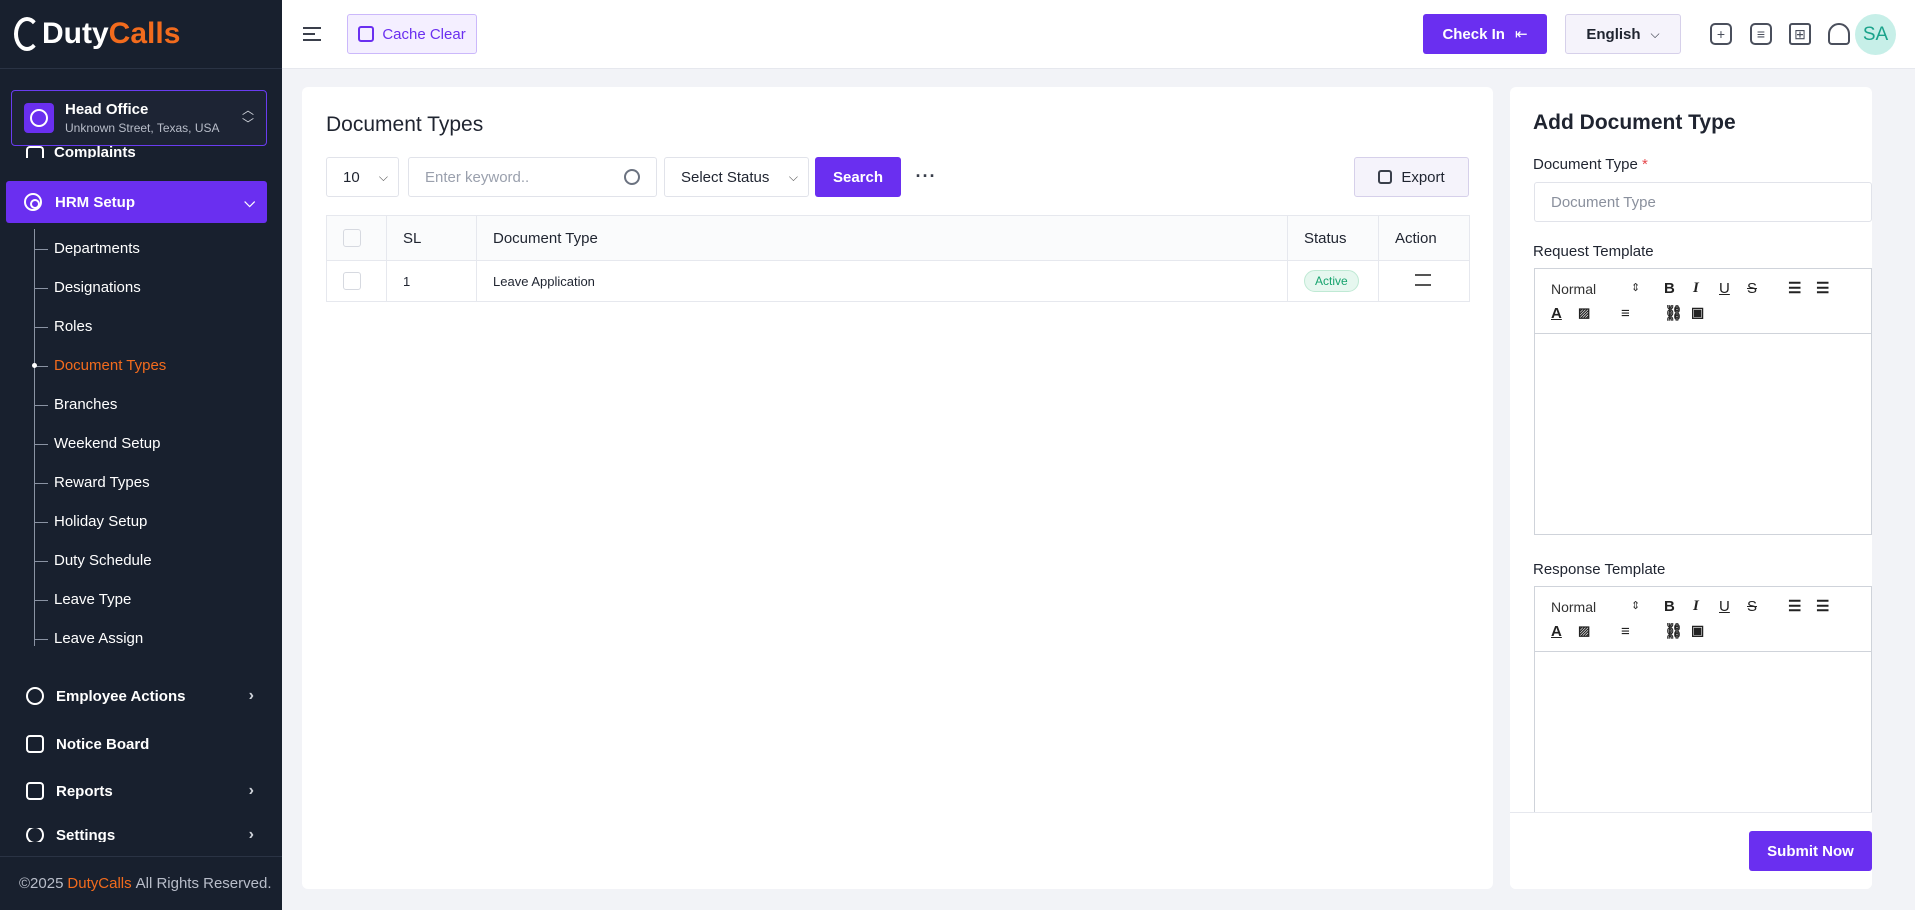 The image size is (1915, 910). What do you see at coordinates (203, 883) in the screenshot?
I see `copyright-text: All Rights Reserved.` at bounding box center [203, 883].